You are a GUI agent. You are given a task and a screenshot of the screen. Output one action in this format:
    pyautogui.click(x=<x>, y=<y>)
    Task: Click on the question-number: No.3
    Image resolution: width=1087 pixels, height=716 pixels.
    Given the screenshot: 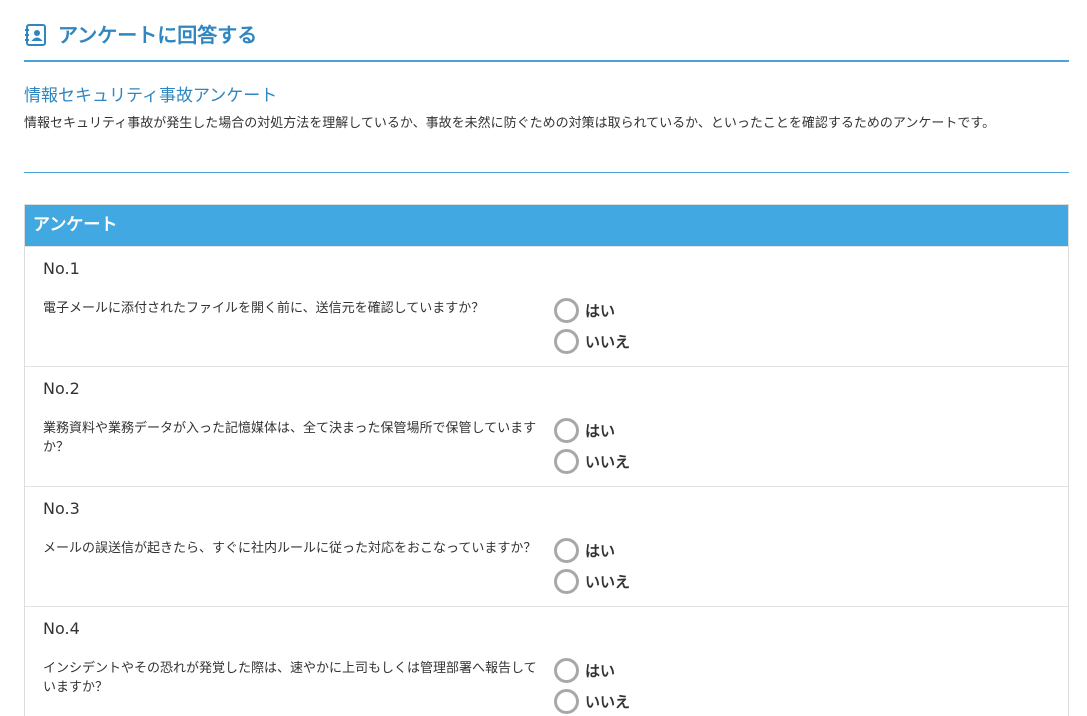 What is the action you would take?
    pyautogui.click(x=61, y=508)
    